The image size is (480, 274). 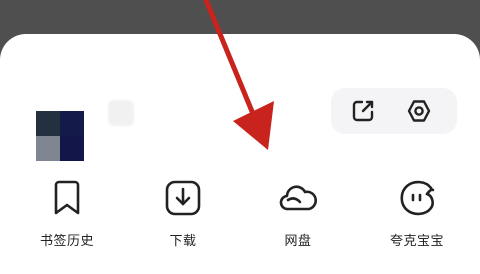 I want to click on bookmarks-history-button: 书签历史, so click(x=67, y=216).